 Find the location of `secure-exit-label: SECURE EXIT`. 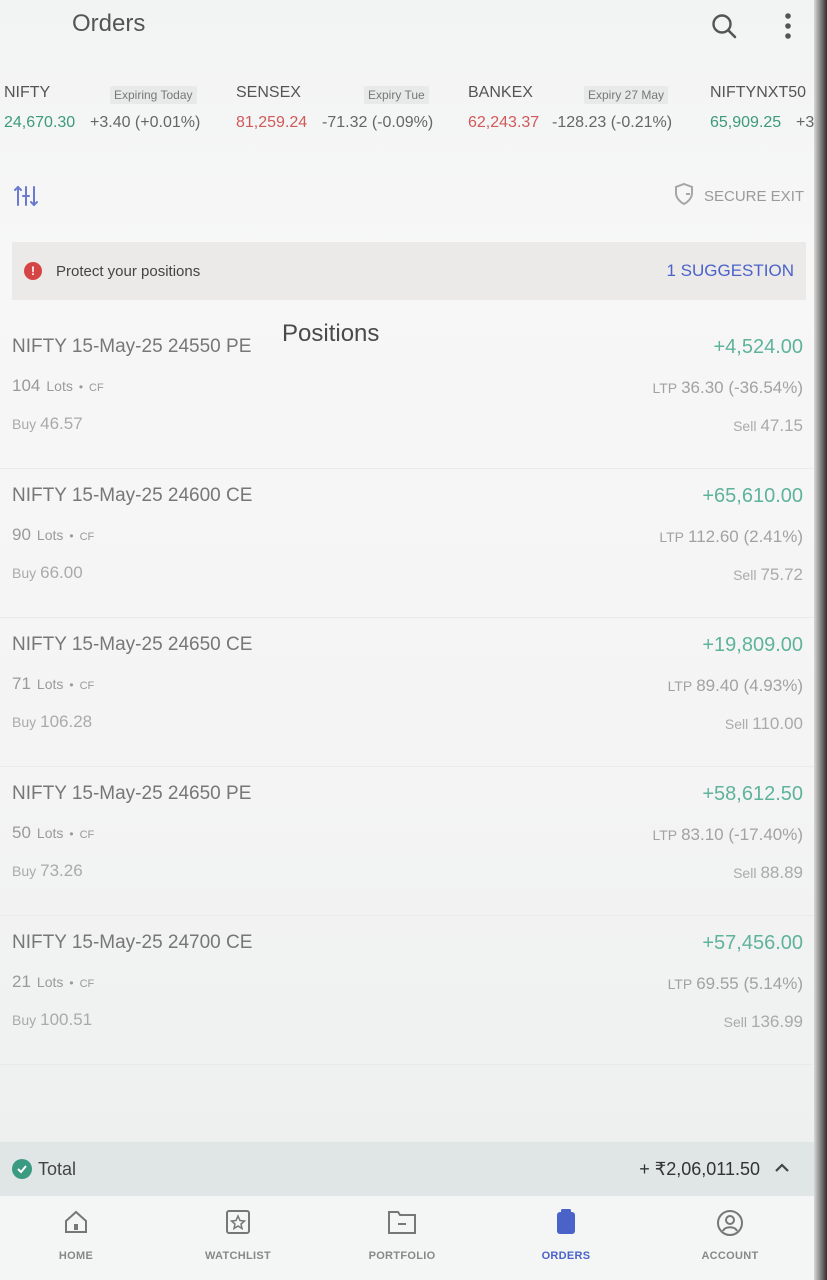

secure-exit-label: SECURE EXIT is located at coordinates (754, 196).